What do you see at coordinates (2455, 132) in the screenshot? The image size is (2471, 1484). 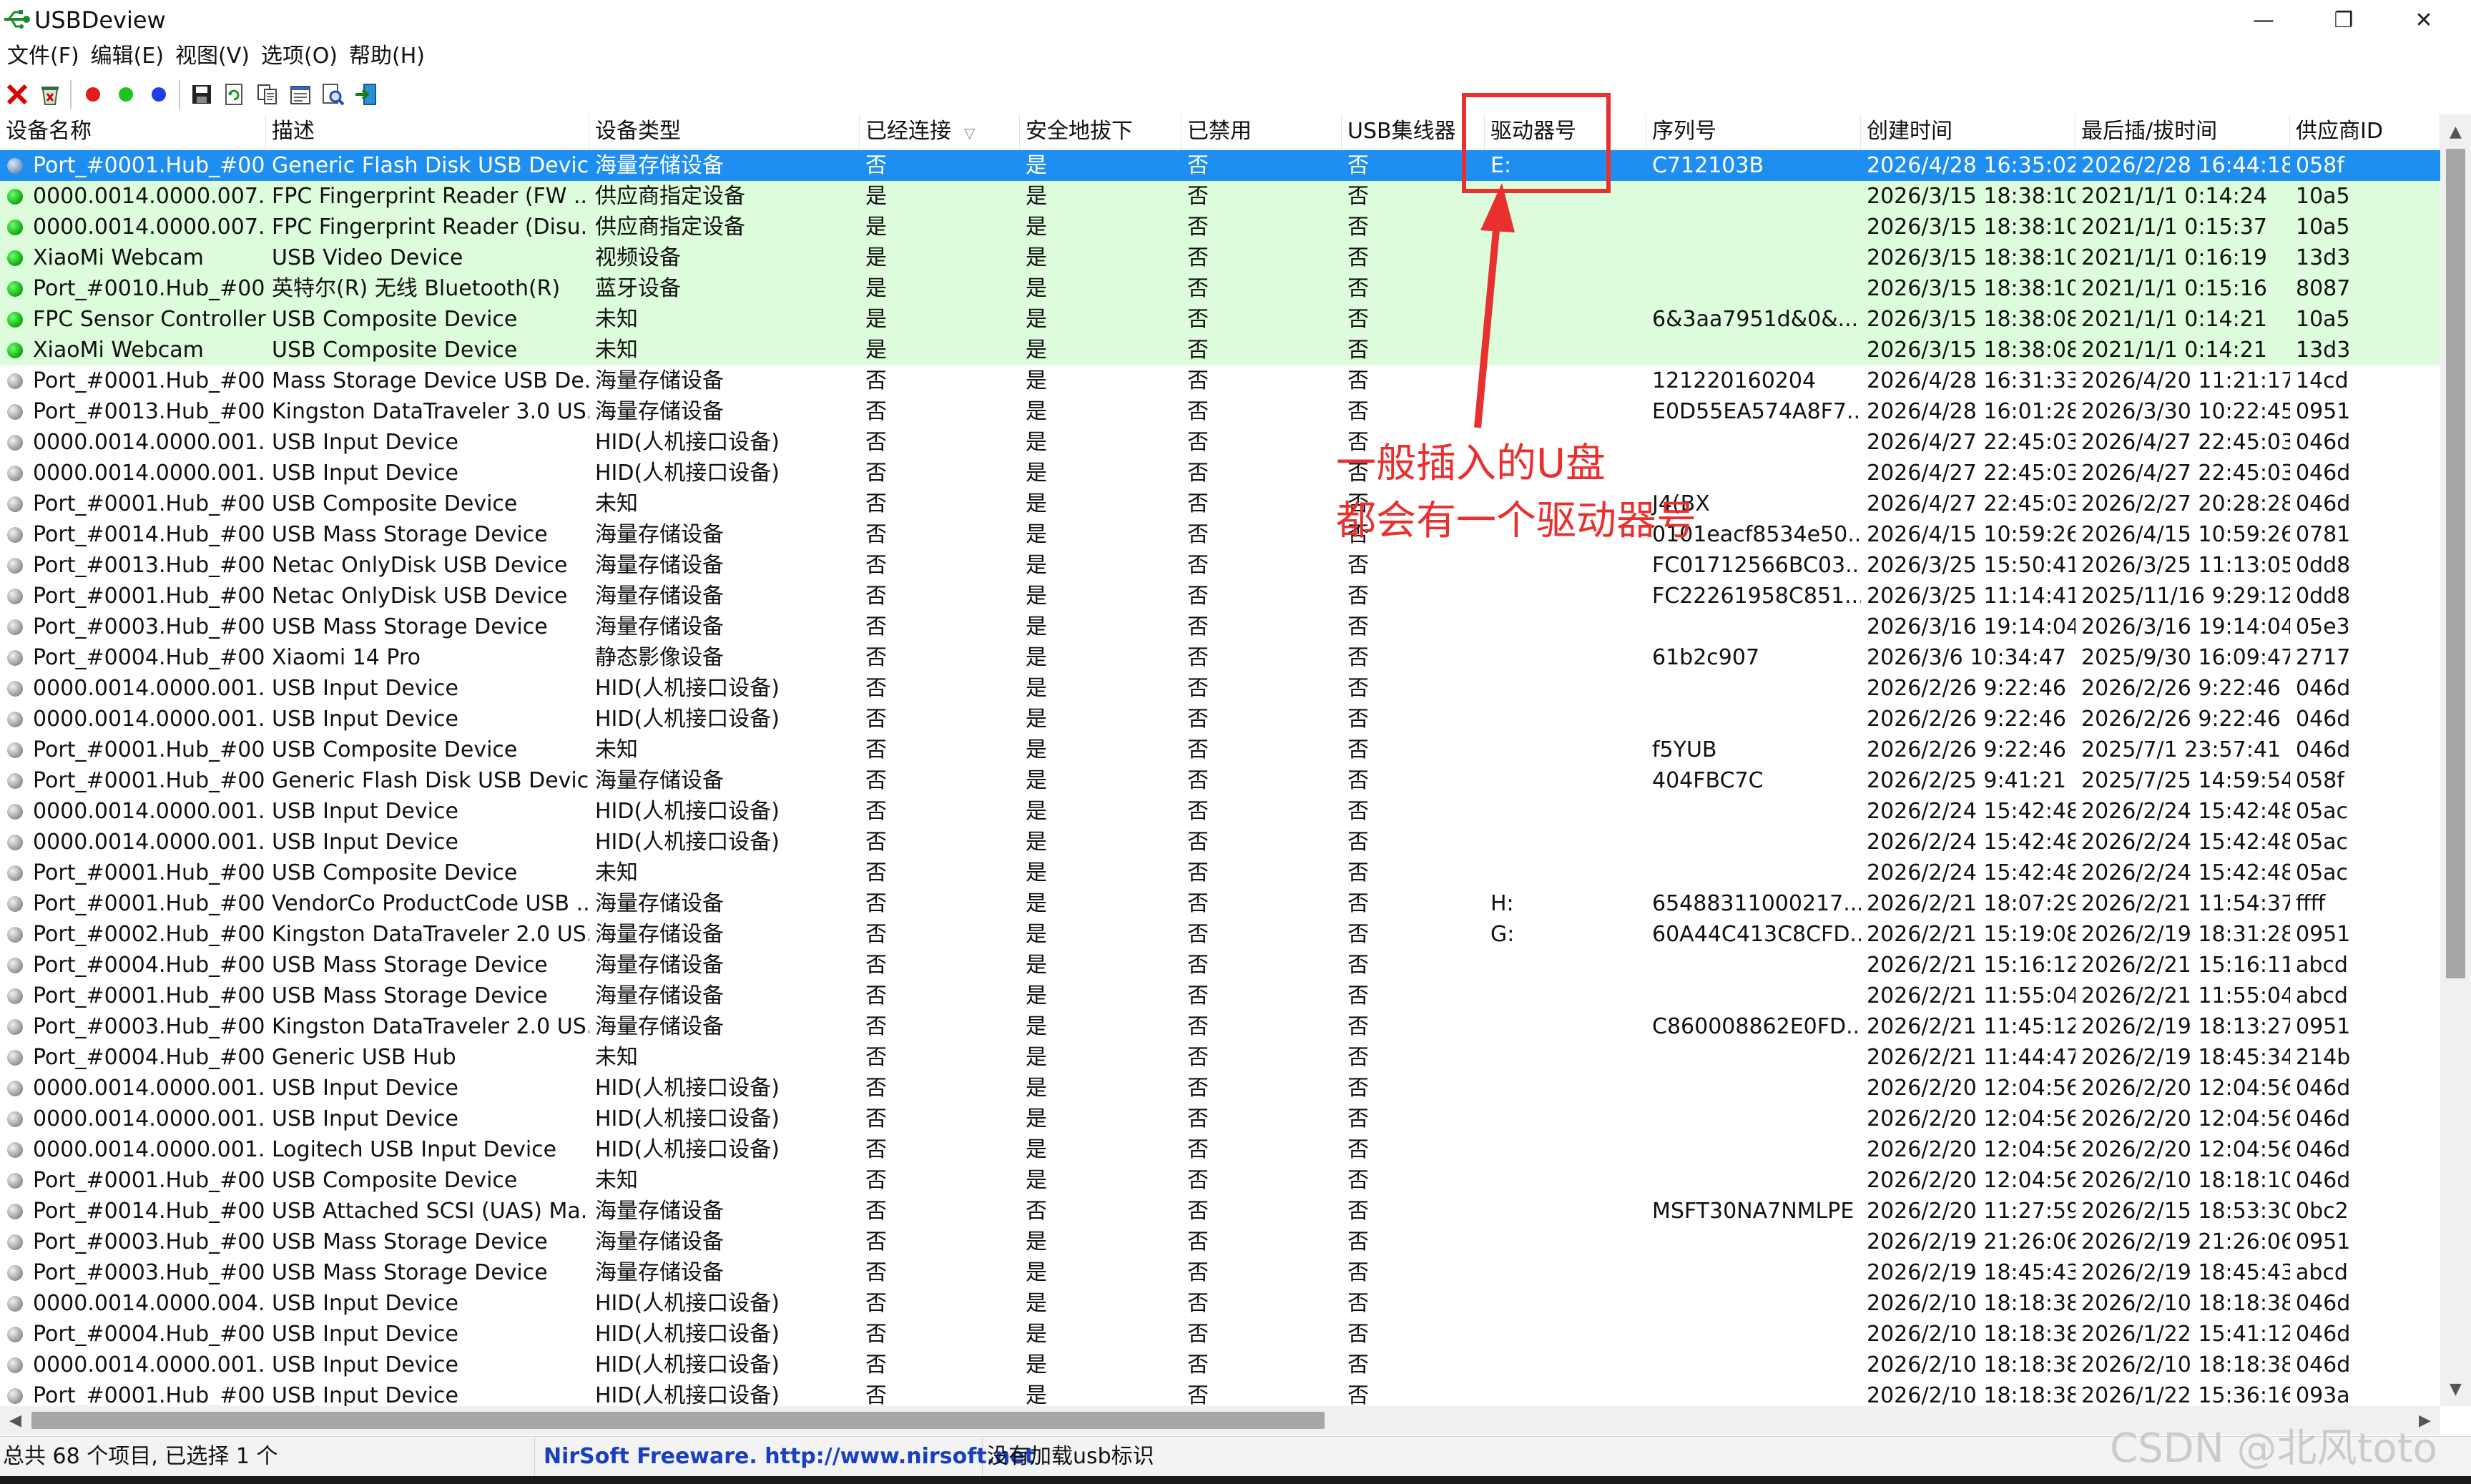 I see `scroll-up-icon: ▲` at bounding box center [2455, 132].